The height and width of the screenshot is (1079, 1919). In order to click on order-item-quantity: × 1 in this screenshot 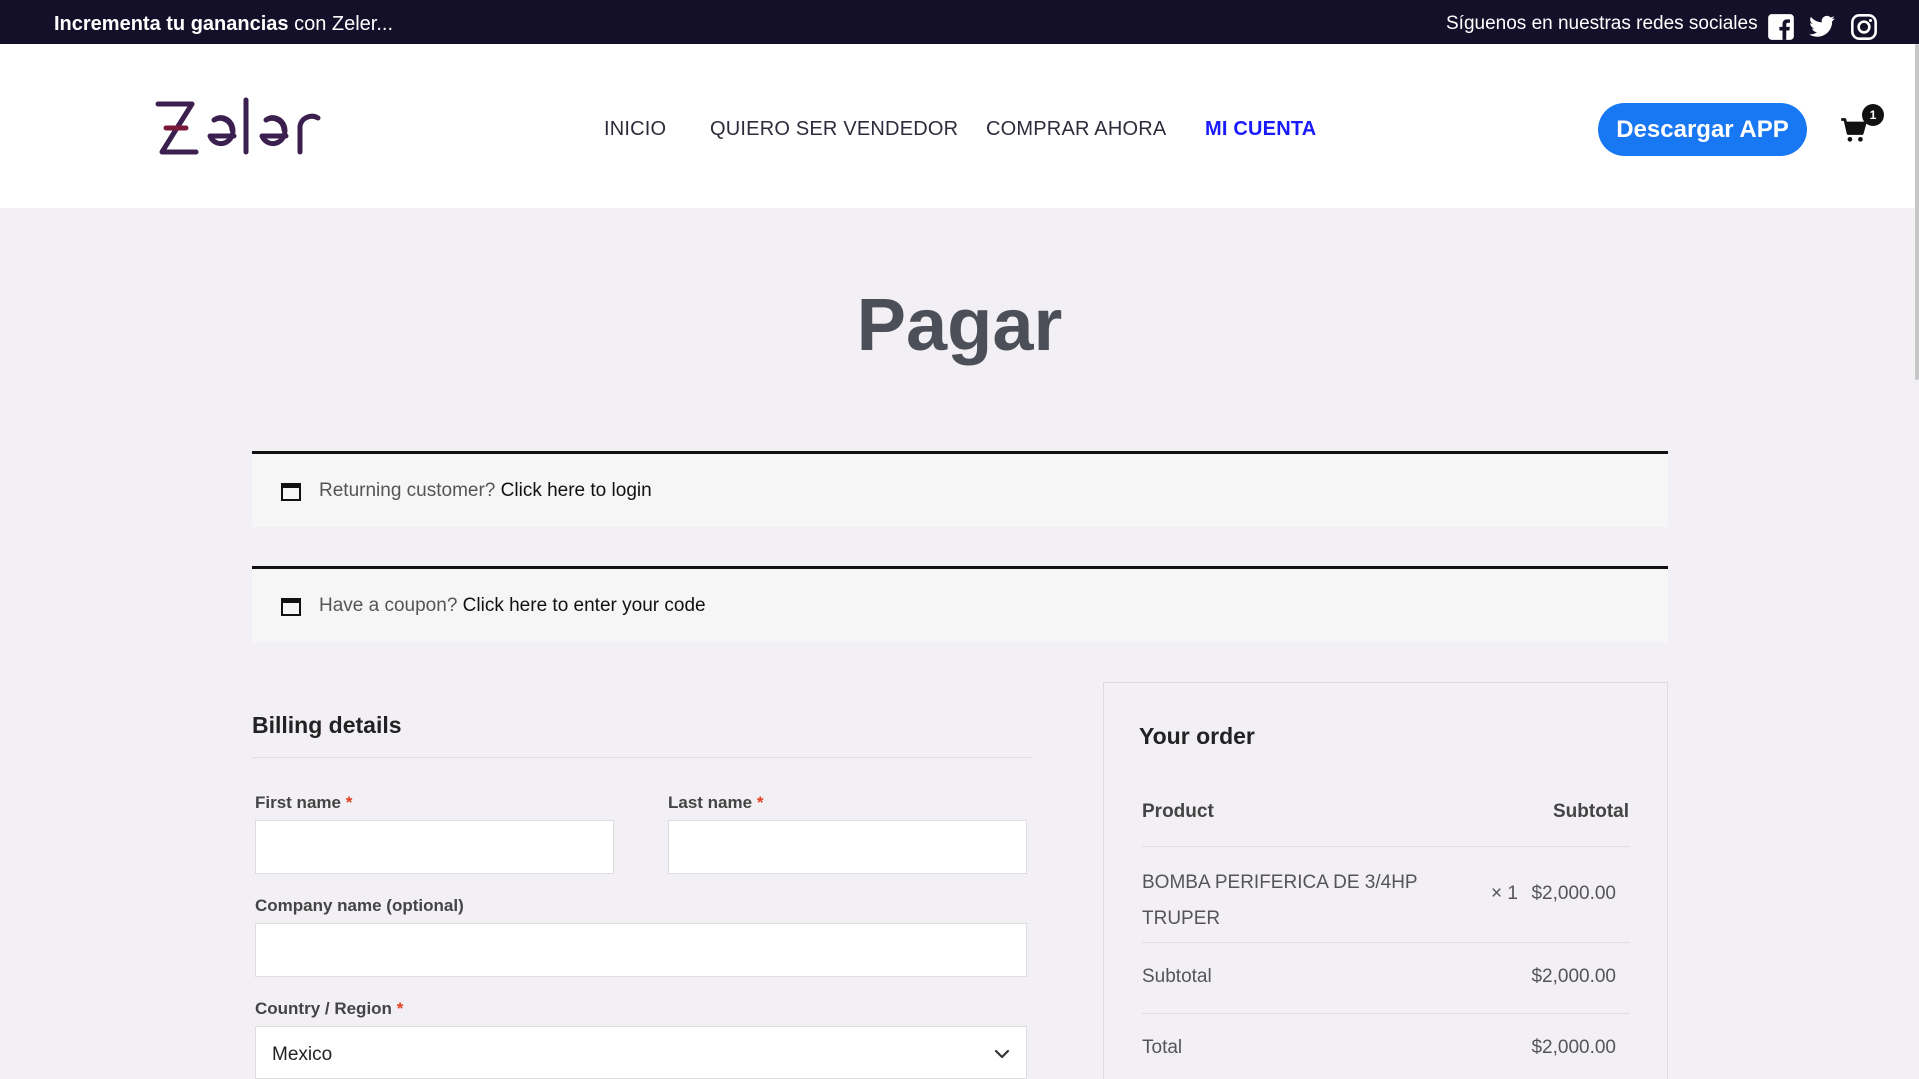, I will do `click(1504, 893)`.